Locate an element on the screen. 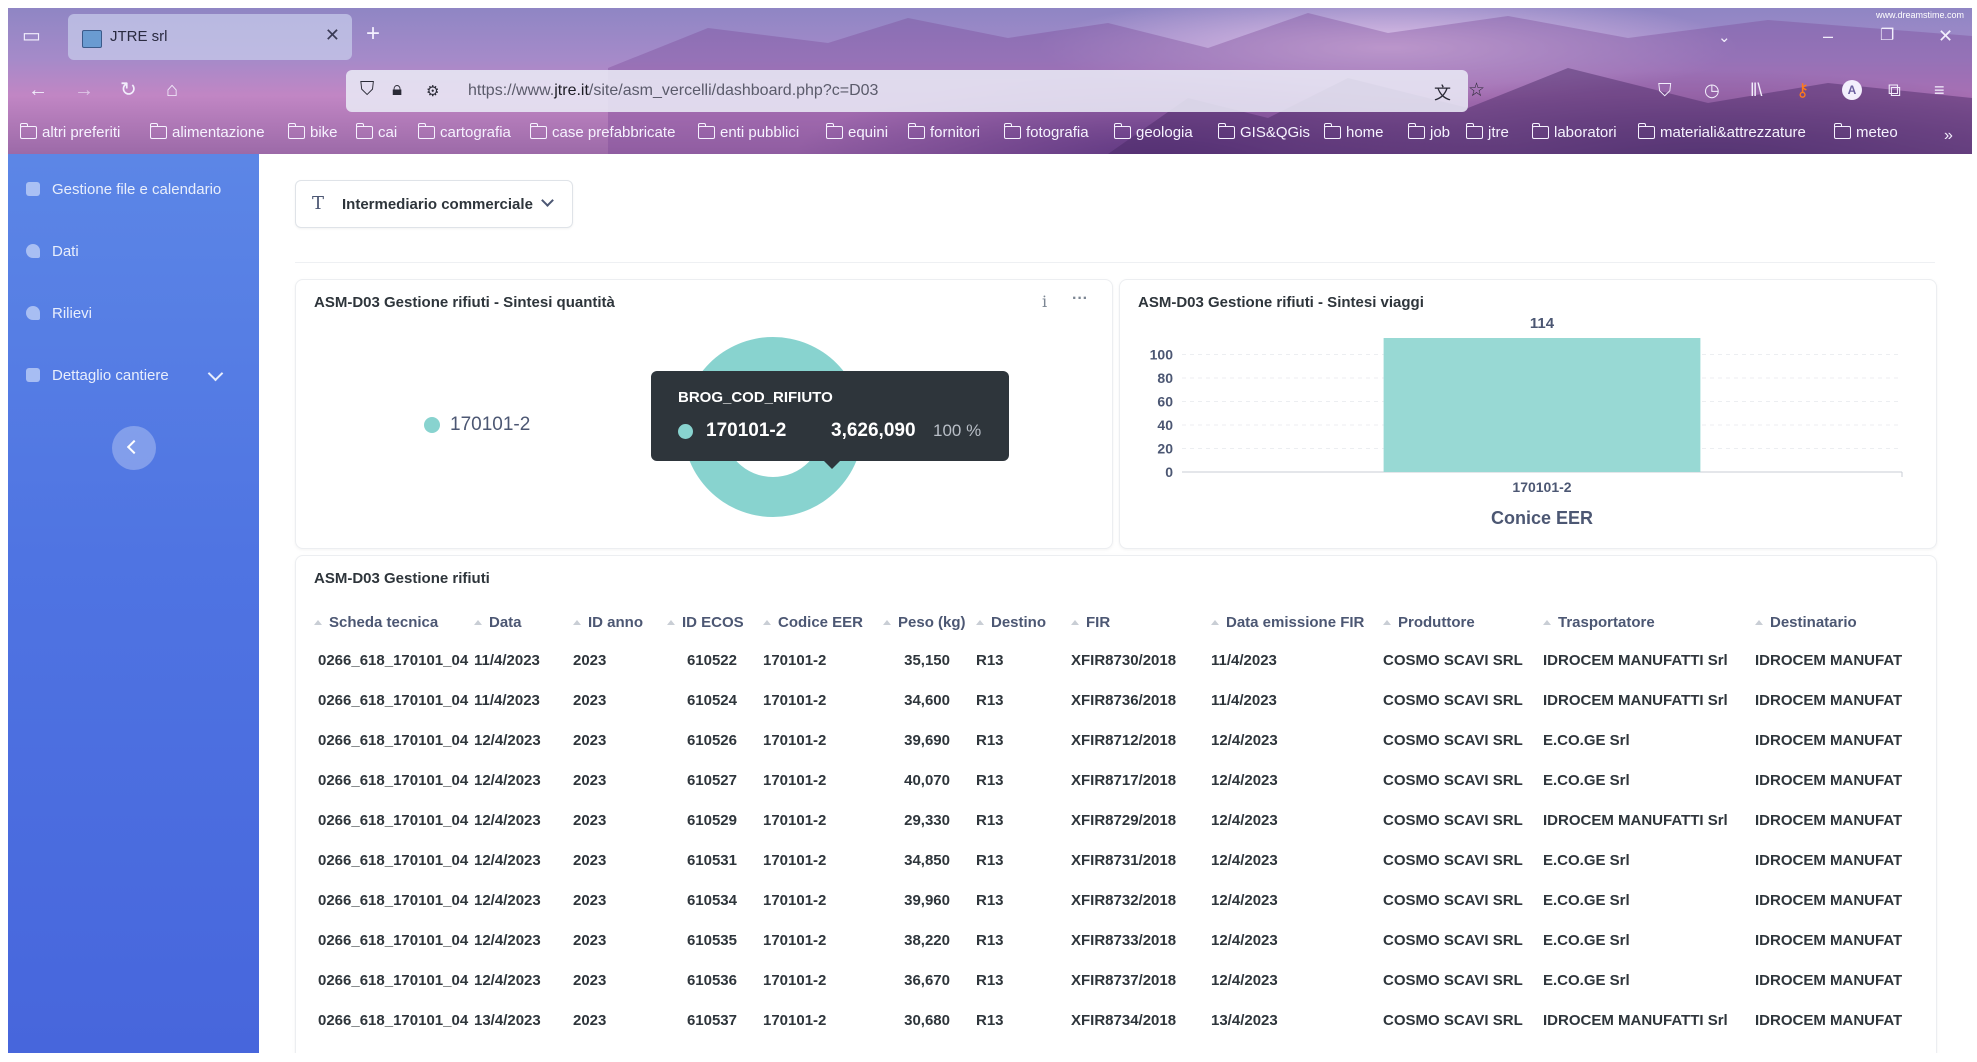  intermediario-filter: T Intermediario commerciale is located at coordinates (434, 204).